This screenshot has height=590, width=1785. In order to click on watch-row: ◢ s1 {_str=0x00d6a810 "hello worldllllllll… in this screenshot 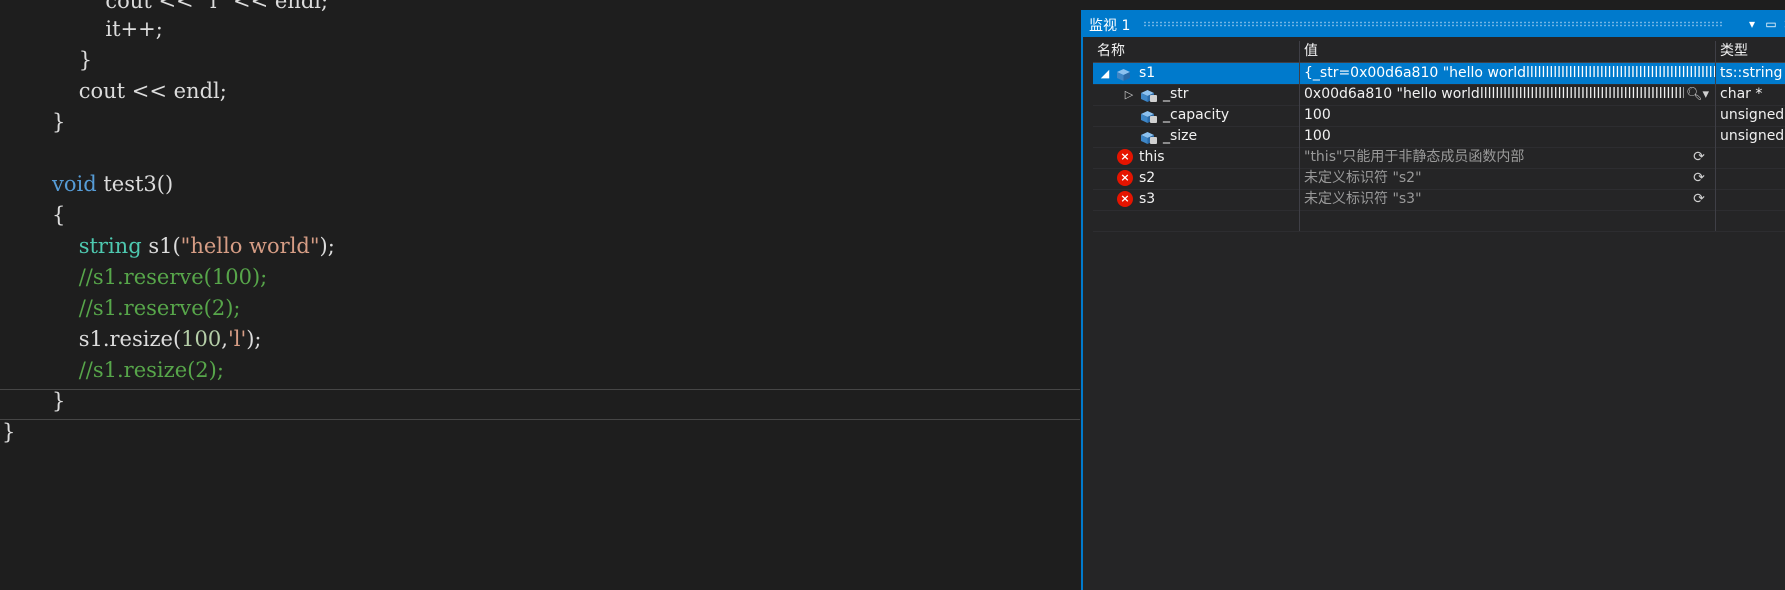, I will do `click(1439, 74)`.